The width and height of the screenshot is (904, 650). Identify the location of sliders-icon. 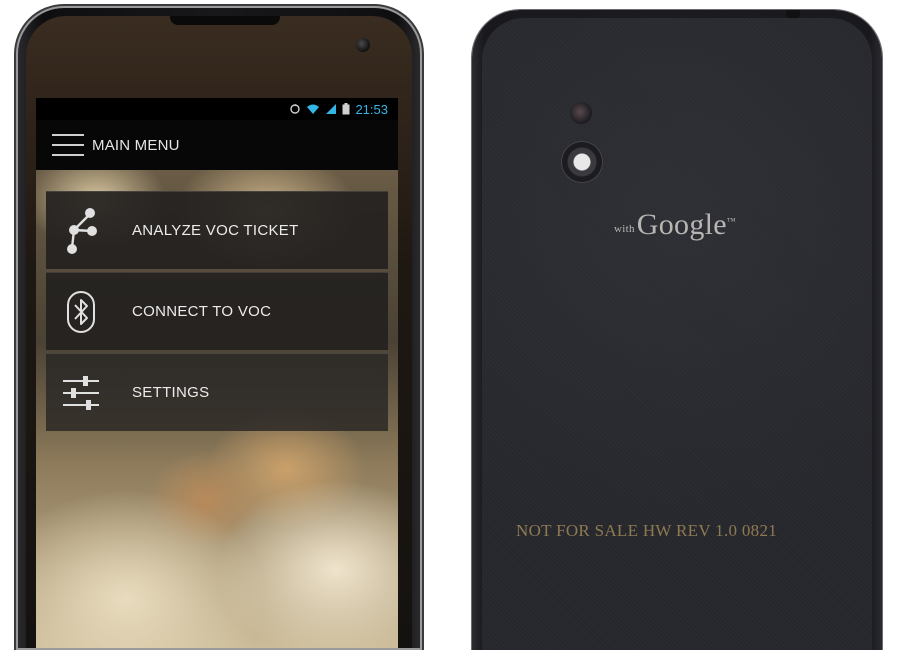
(81, 393).